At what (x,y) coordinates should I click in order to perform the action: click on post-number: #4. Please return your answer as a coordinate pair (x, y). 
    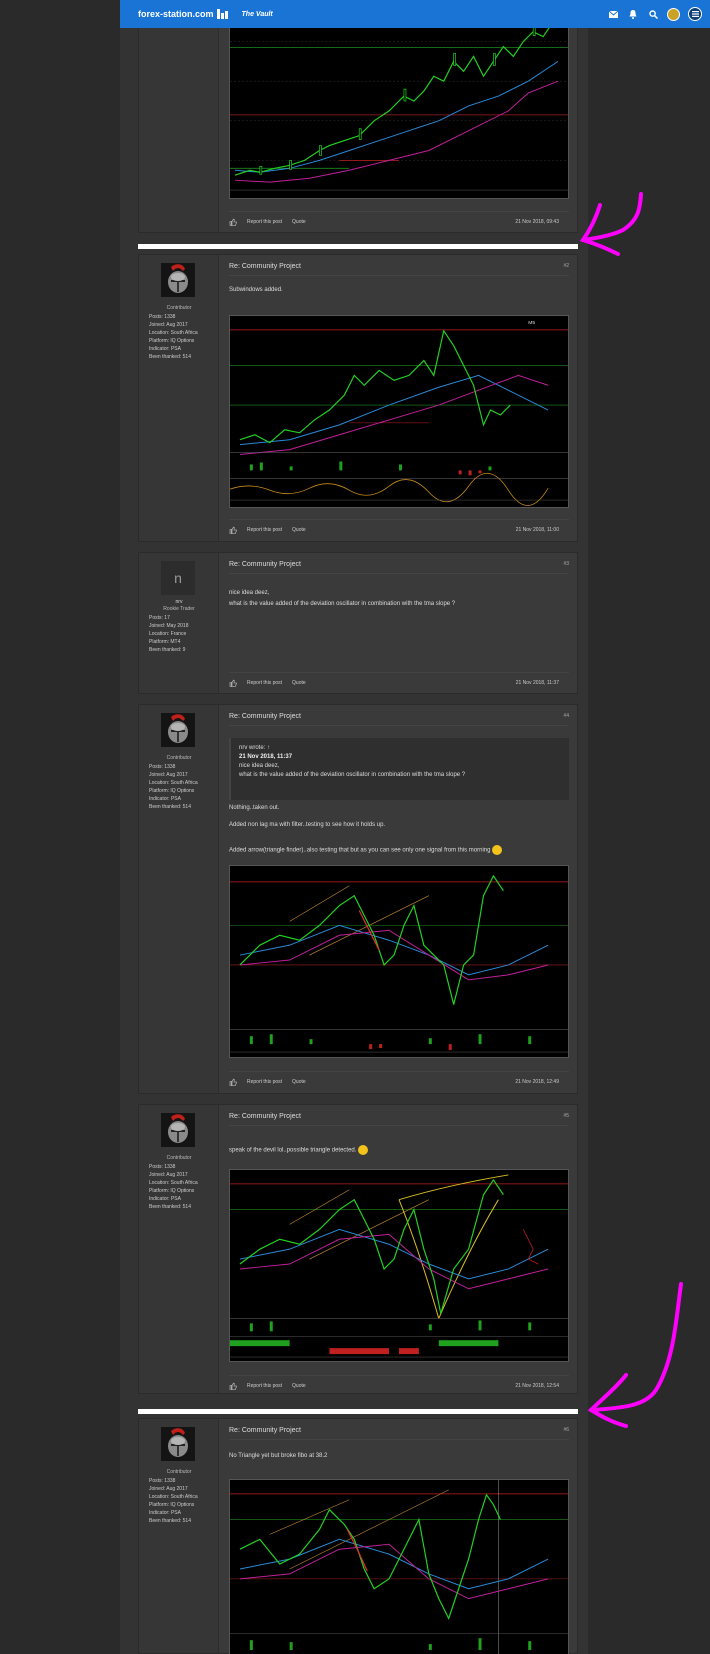
    Looking at the image, I should click on (566, 716).